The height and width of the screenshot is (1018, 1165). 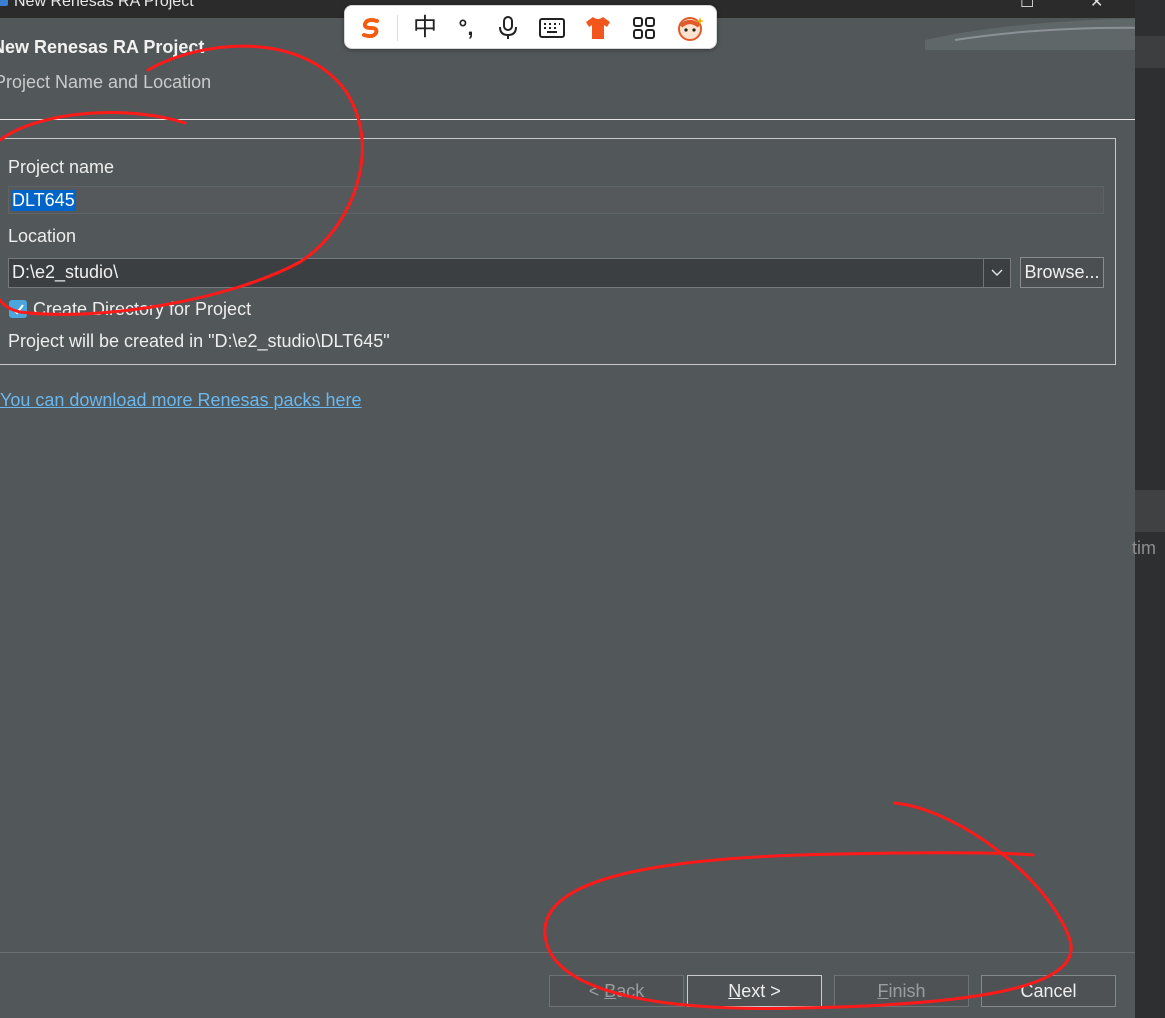 I want to click on ime-toolbar: 中 °,, so click(x=530, y=27).